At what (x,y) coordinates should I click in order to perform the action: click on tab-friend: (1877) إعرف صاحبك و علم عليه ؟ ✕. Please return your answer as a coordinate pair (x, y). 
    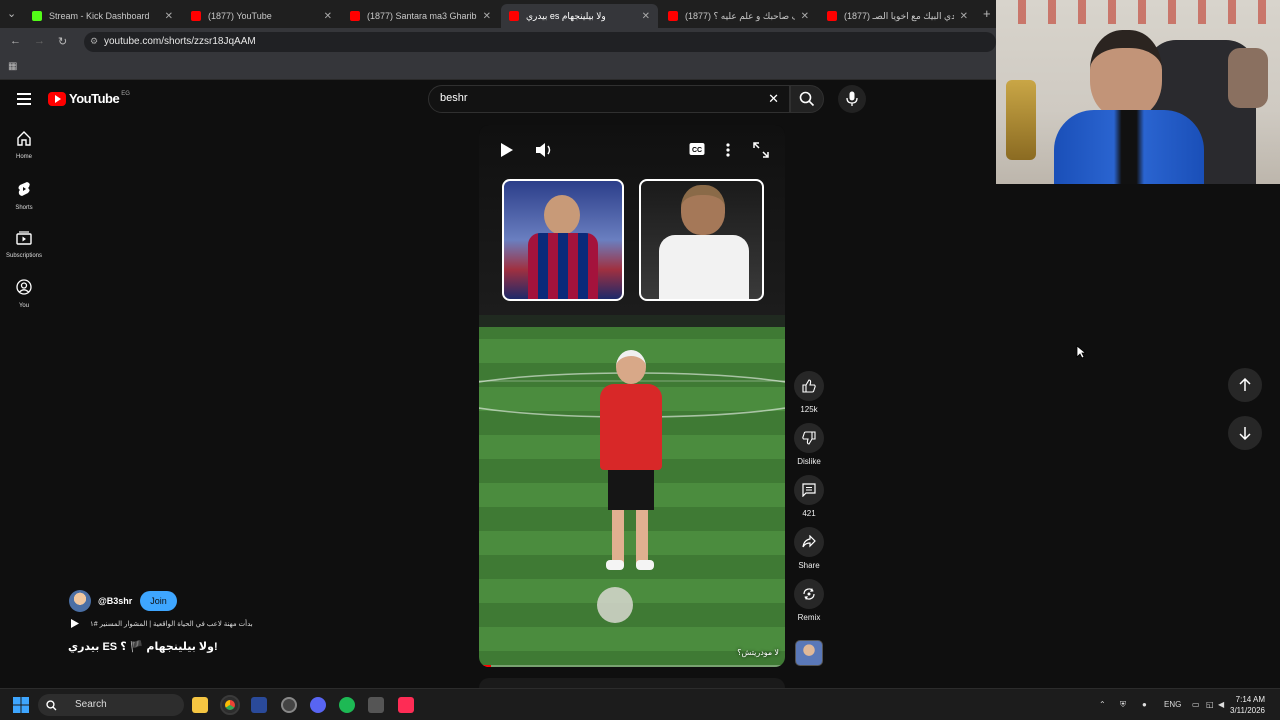
    Looking at the image, I should click on (738, 16).